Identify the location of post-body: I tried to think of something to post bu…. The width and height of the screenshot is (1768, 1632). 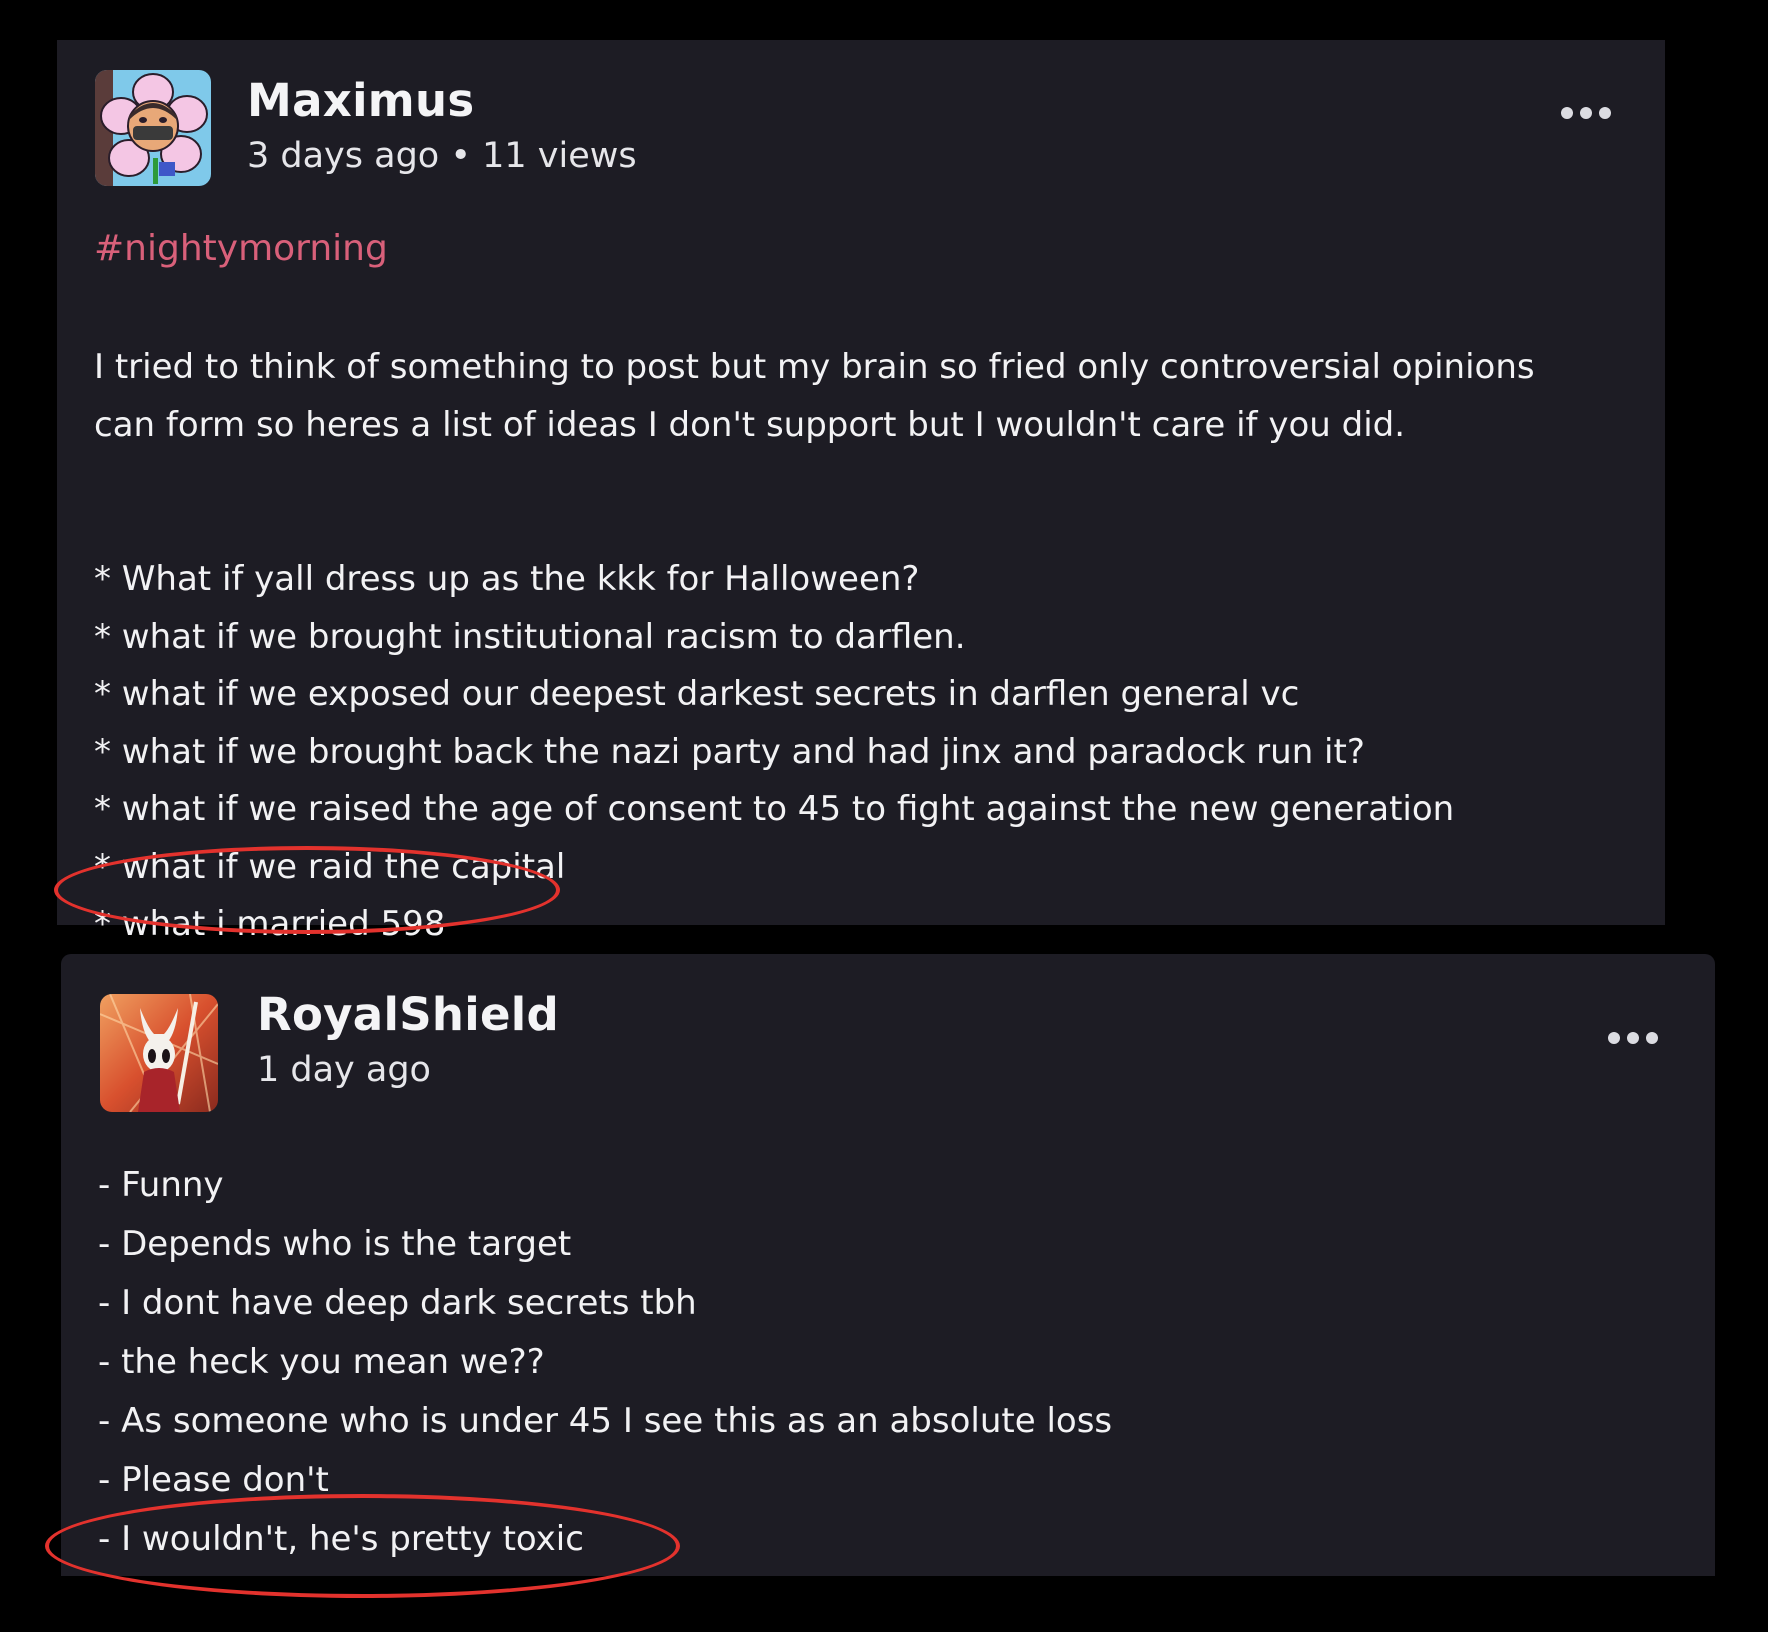
(814, 396).